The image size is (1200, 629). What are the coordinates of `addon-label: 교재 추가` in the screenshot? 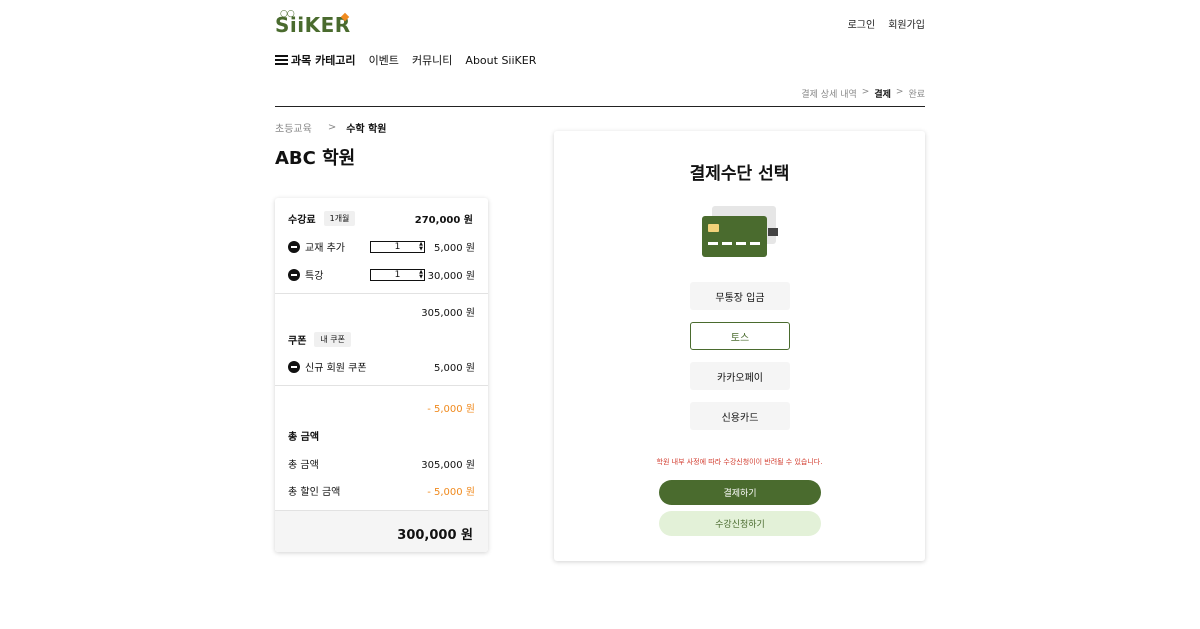 It's located at (325, 248).